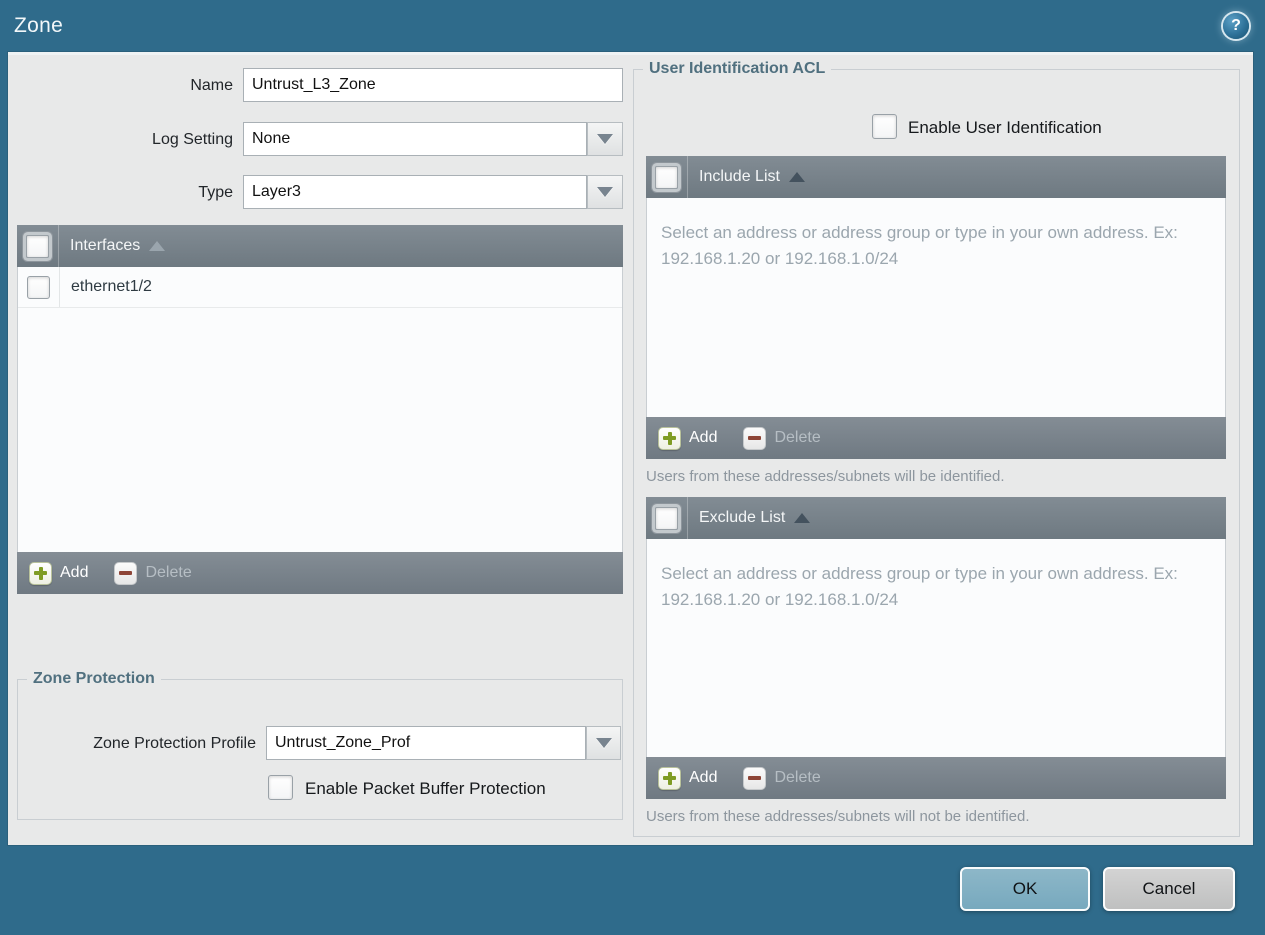 Image resolution: width=1265 pixels, height=935 pixels. I want to click on interface-name: ethernet1/2, so click(111, 286).